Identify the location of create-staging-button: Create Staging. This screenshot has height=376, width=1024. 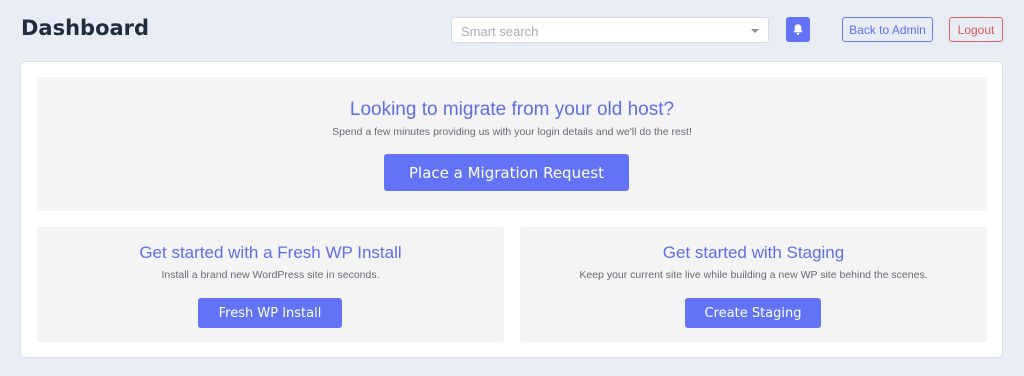
(753, 313).